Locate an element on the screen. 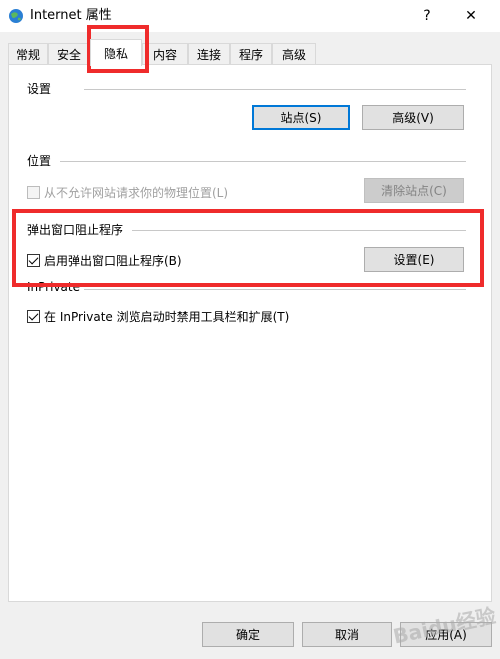 This screenshot has width=500, height=659. location-group-label: 位置 is located at coordinates (41, 160).